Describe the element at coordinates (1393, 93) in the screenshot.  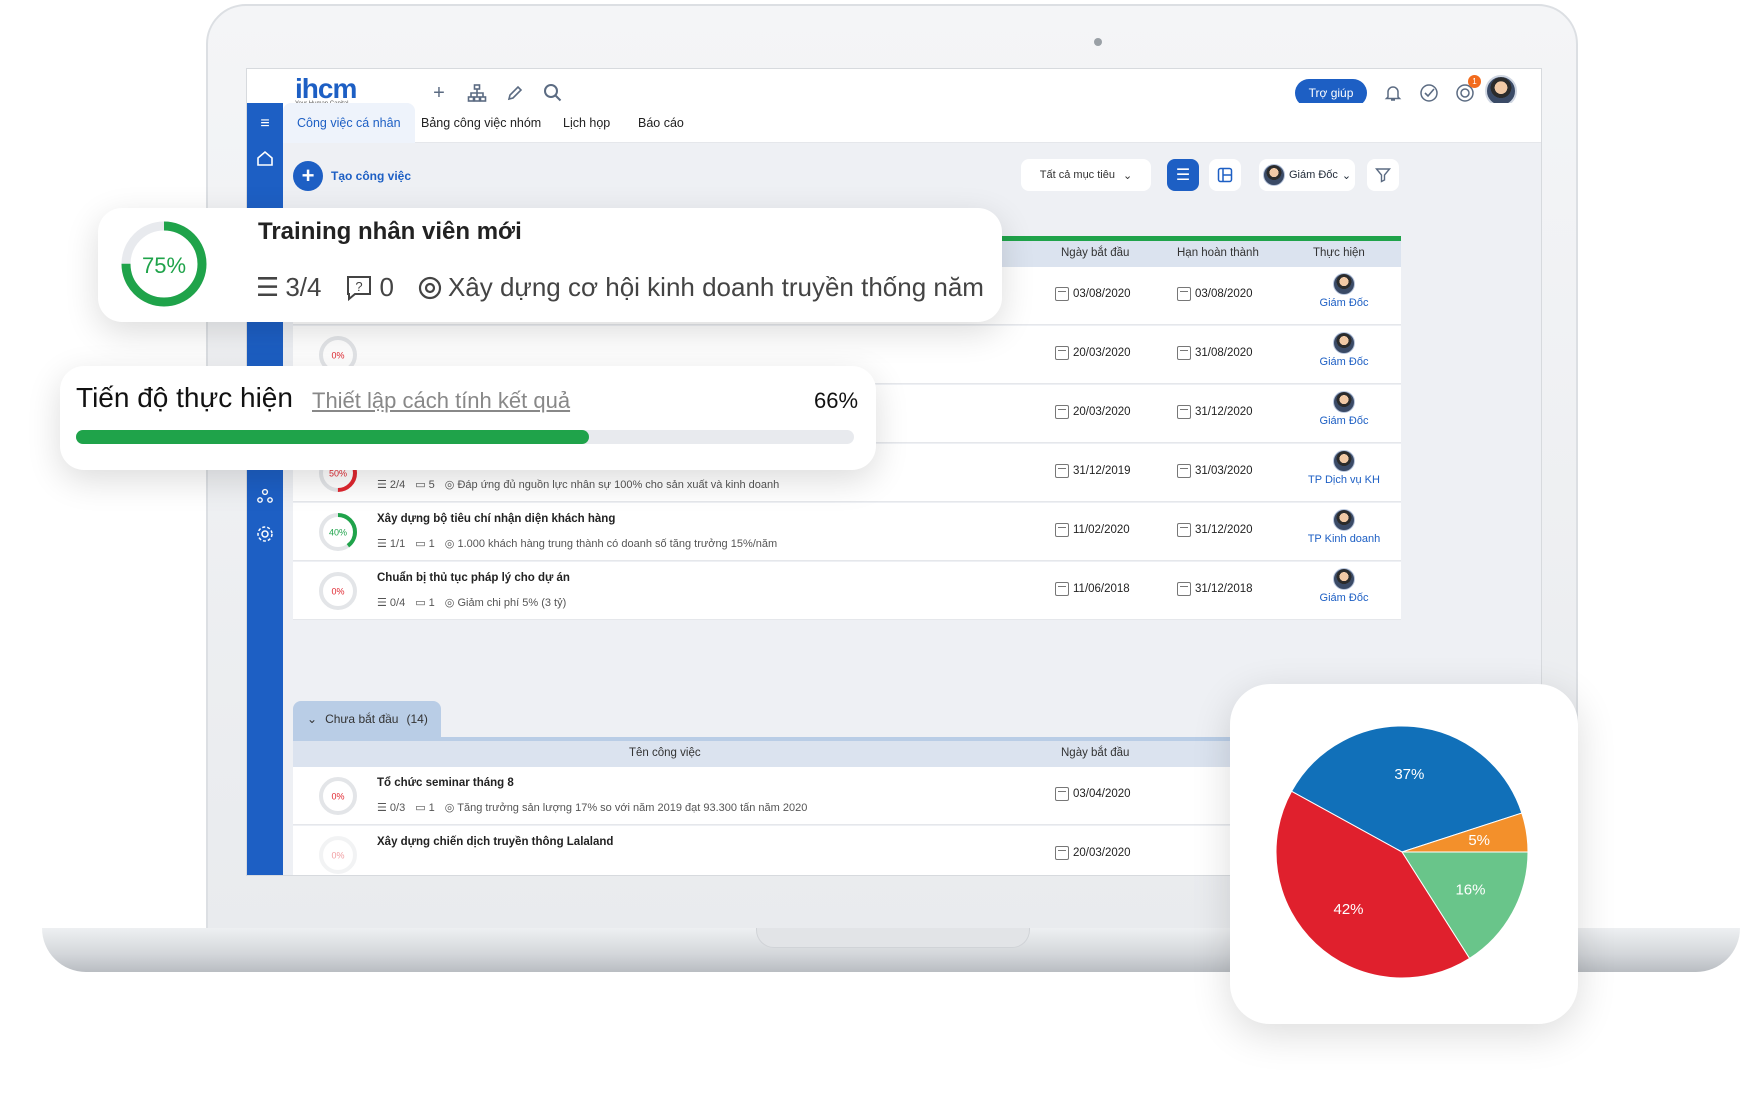
I see `bell-icon` at that location.